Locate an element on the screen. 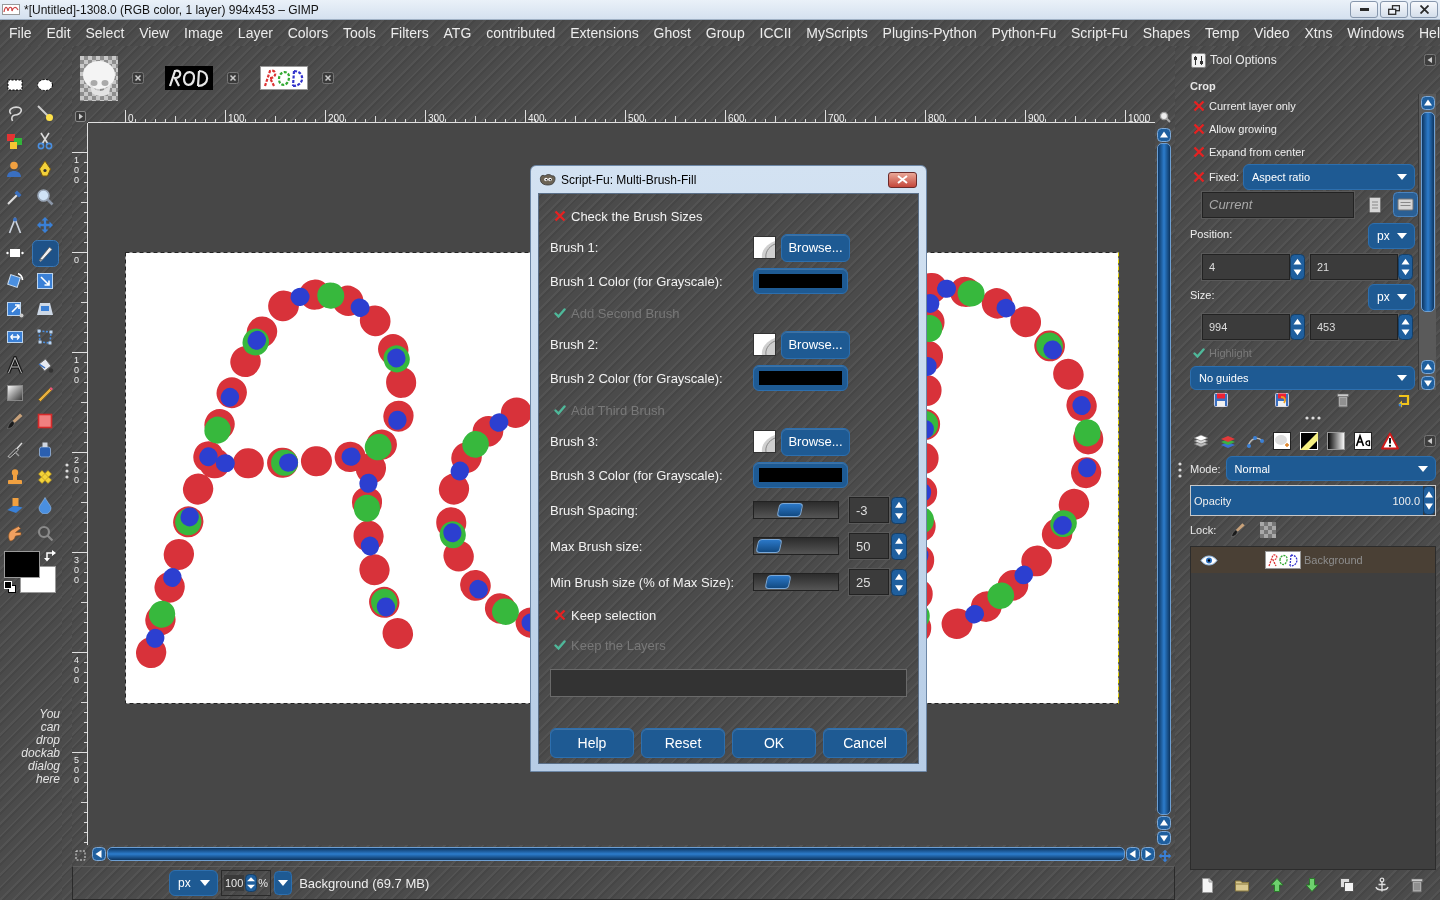 Image resolution: width=1440 pixels, height=900 pixels. scale-icon is located at coordinates (45, 281).